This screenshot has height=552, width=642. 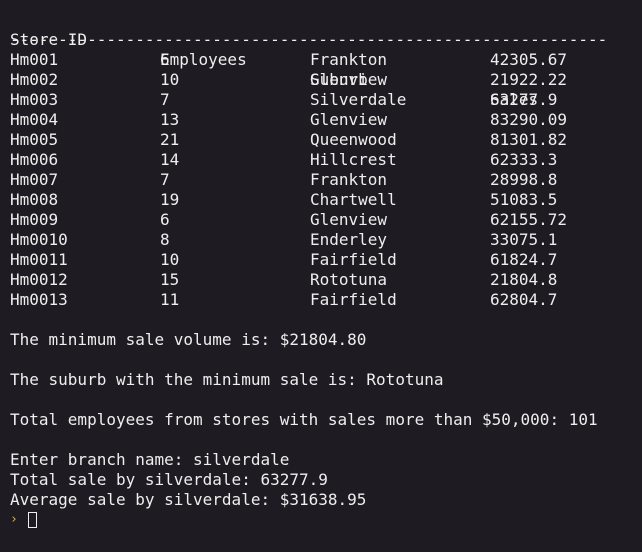 I want to click on cell-sales: 63277.9, so click(x=524, y=99).